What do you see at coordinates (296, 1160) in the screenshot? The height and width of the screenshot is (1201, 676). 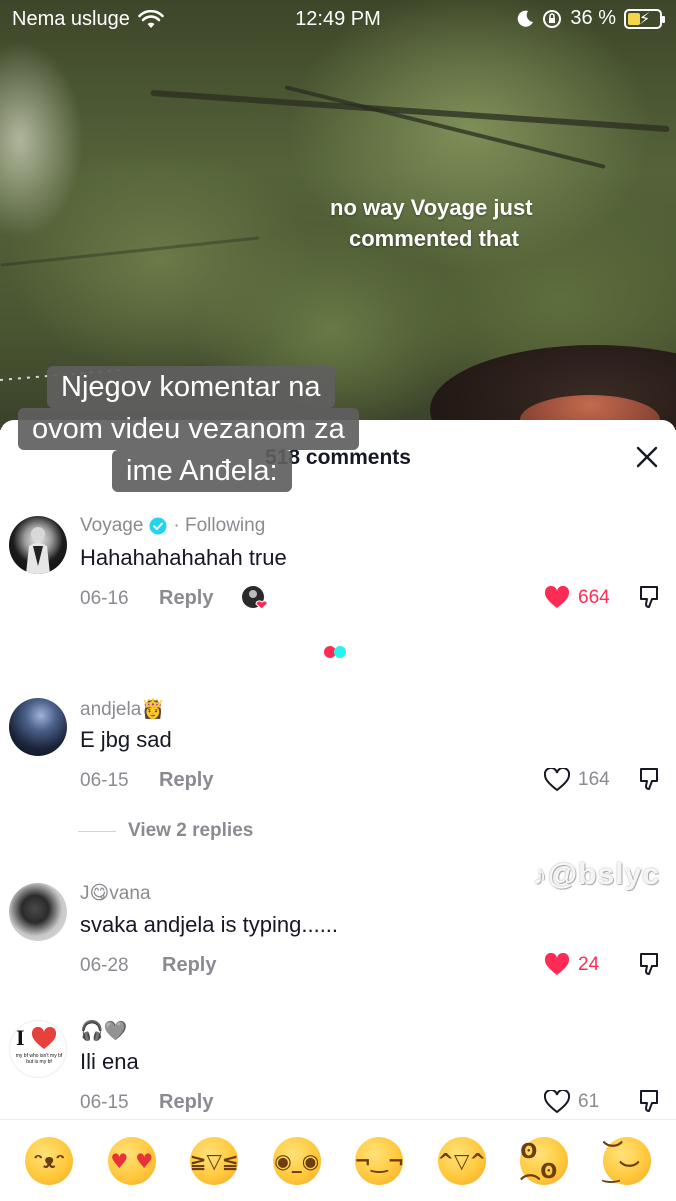 I see `flushed-face-emoji: ◉_◉` at bounding box center [296, 1160].